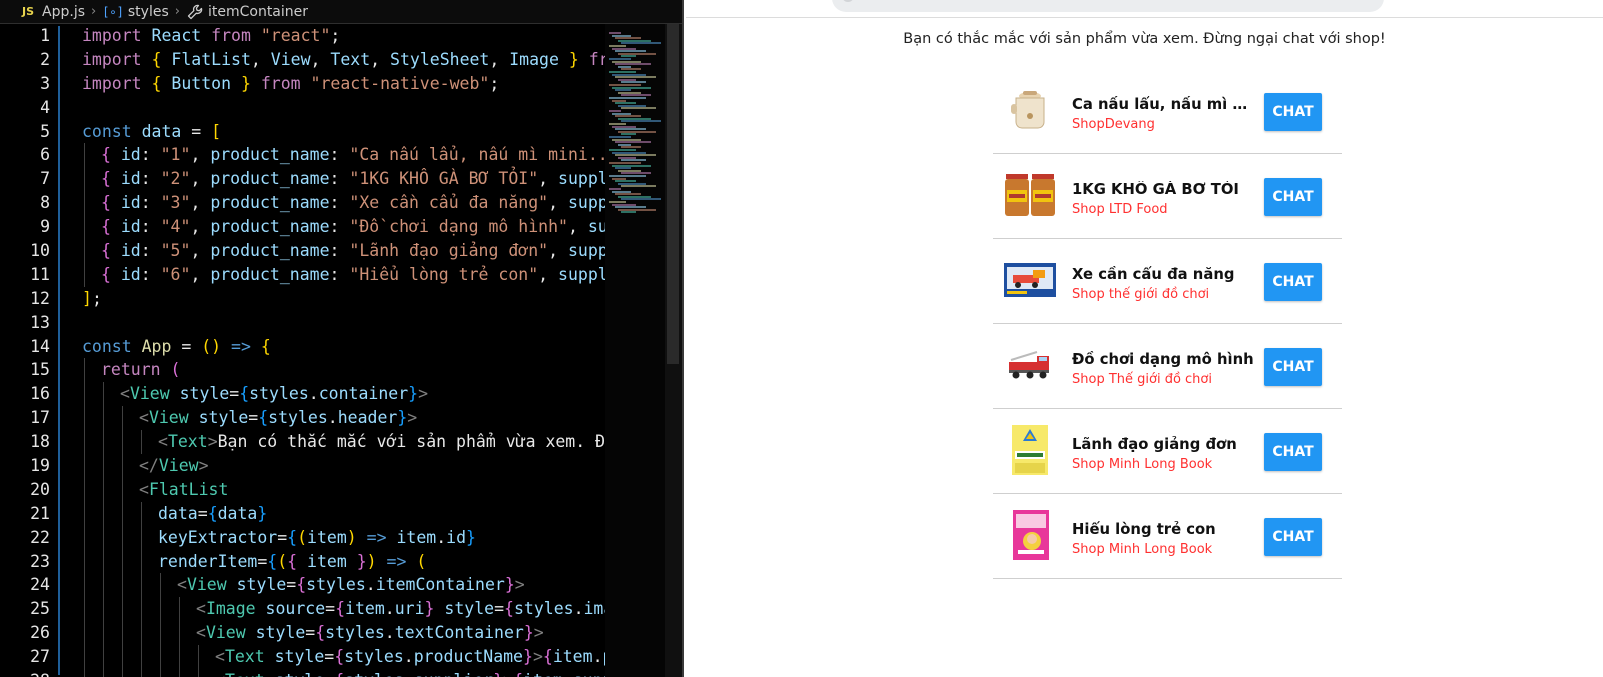  Describe the element at coordinates (635, 350) in the screenshot. I see `minimap` at that location.